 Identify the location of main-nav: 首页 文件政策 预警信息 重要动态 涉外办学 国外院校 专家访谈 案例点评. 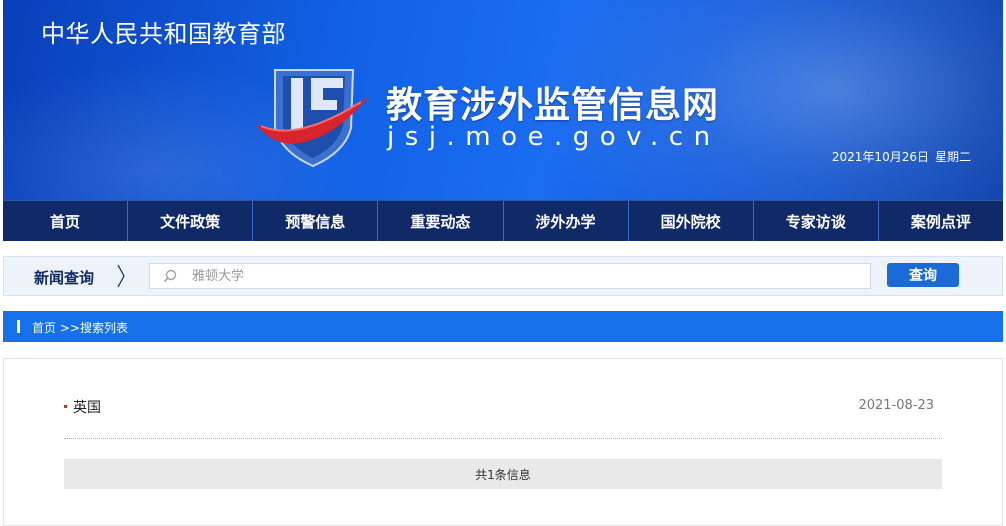
(503, 220).